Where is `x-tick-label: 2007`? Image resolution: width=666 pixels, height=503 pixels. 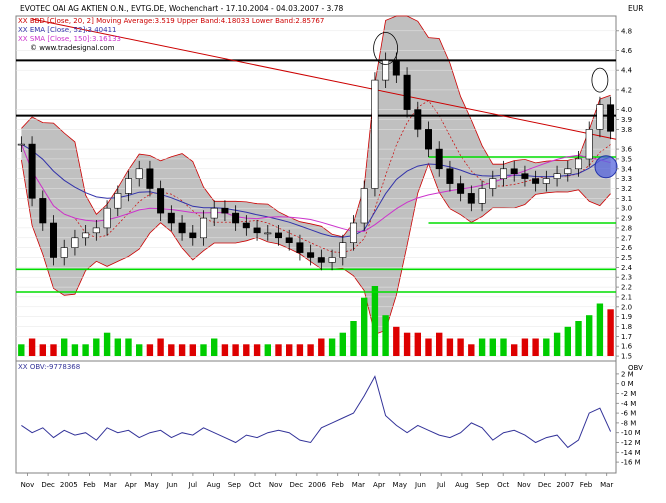 x-tick-label: 2007 is located at coordinates (565, 485).